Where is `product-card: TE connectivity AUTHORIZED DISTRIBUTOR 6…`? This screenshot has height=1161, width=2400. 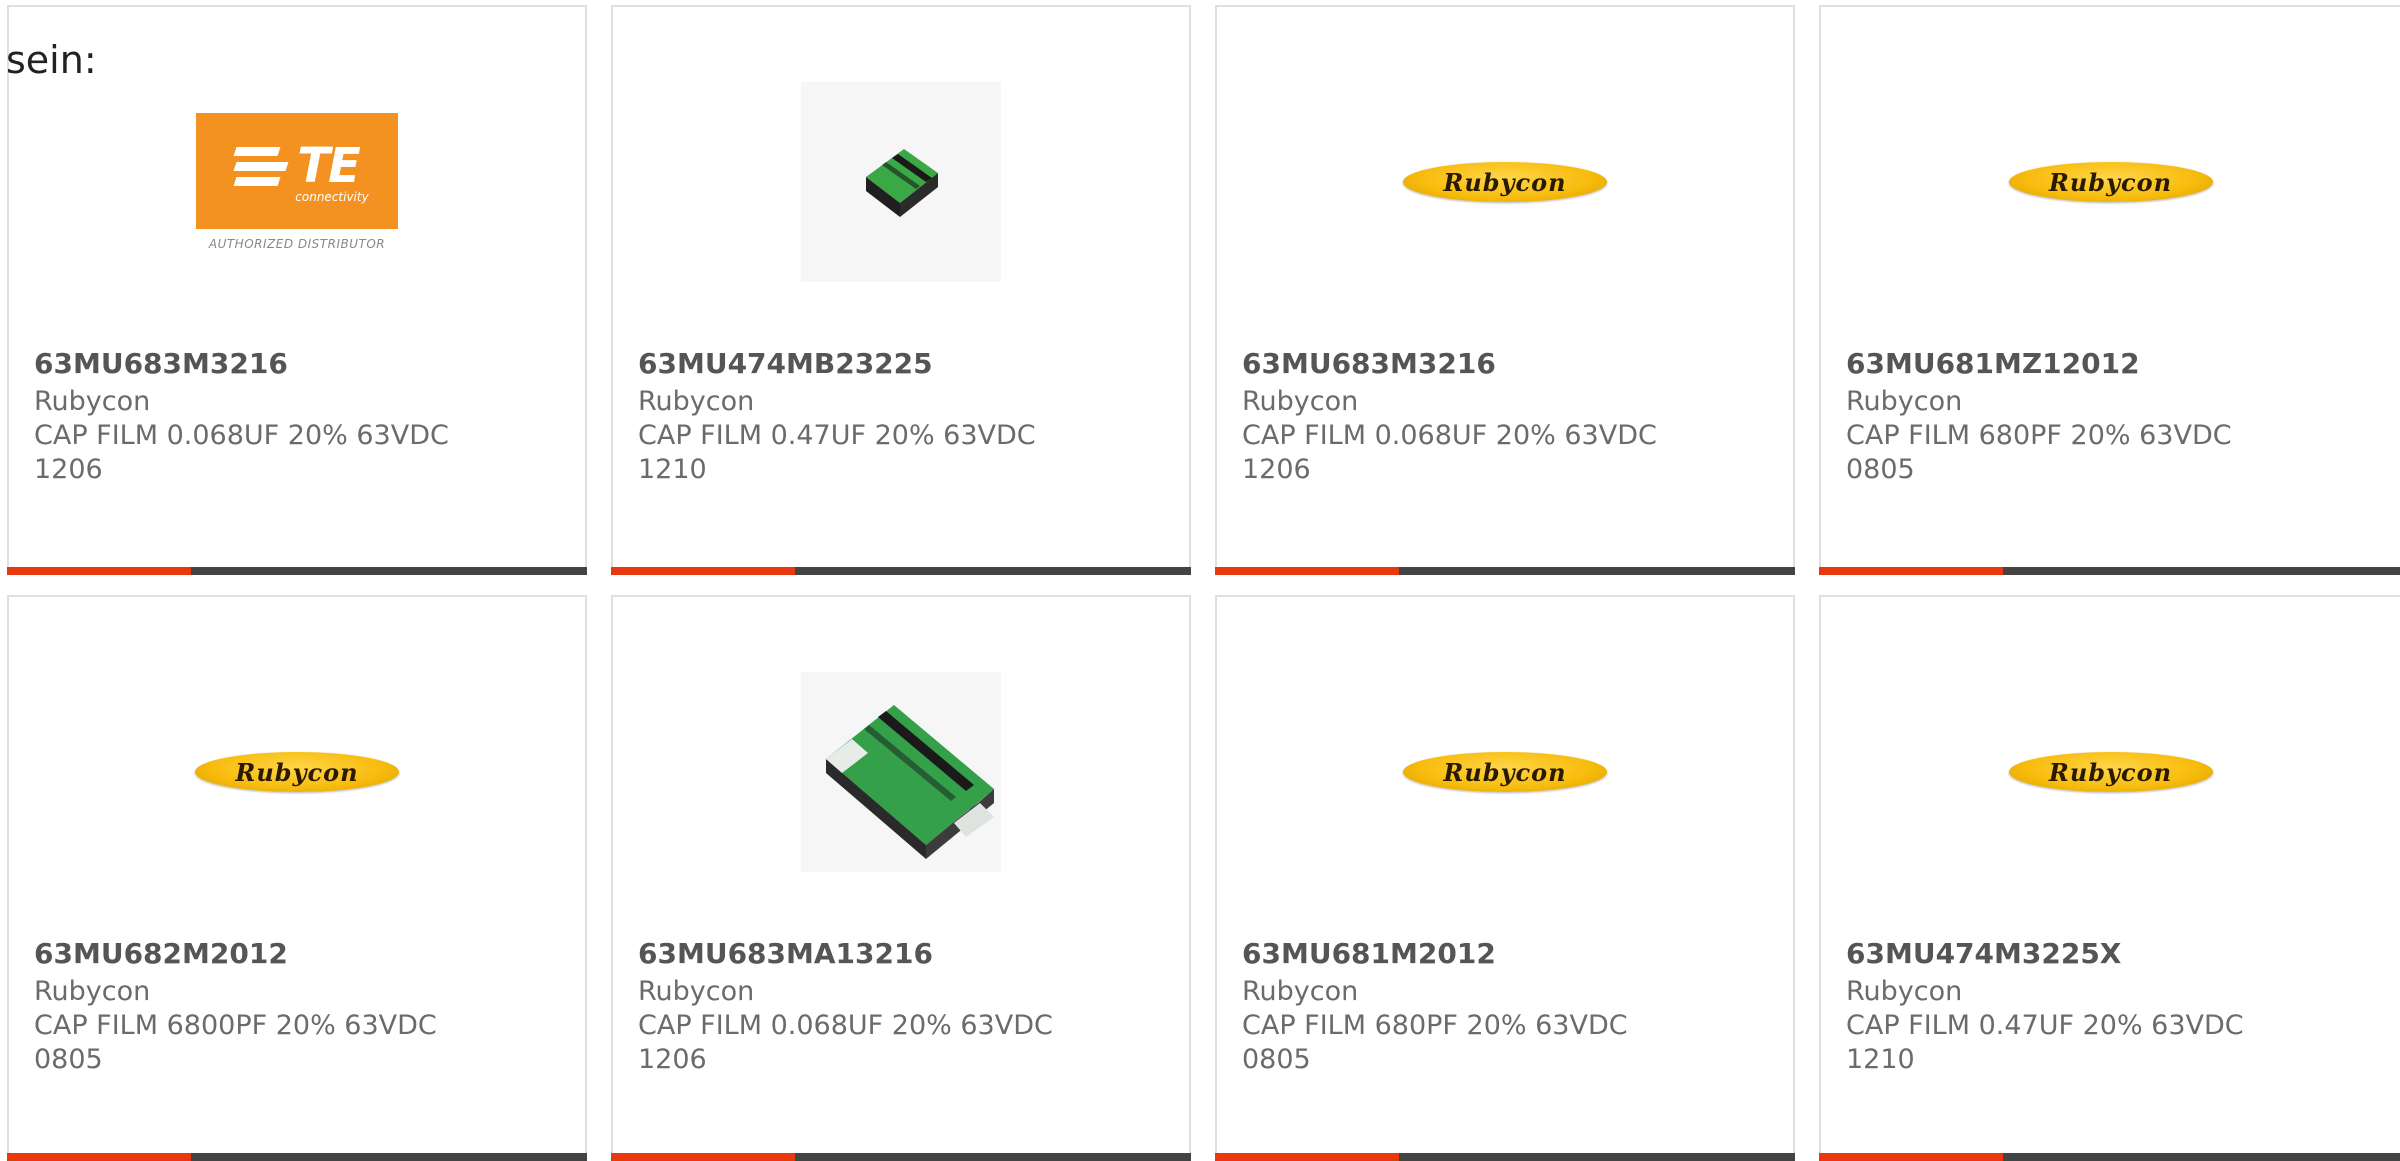
product-card: TE connectivity AUTHORIZED DISTRIBUTOR 6… is located at coordinates (297, 290).